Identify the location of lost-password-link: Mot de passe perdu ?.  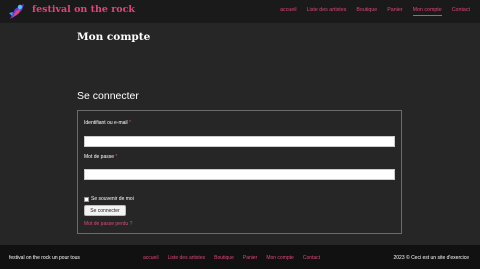
(108, 224).